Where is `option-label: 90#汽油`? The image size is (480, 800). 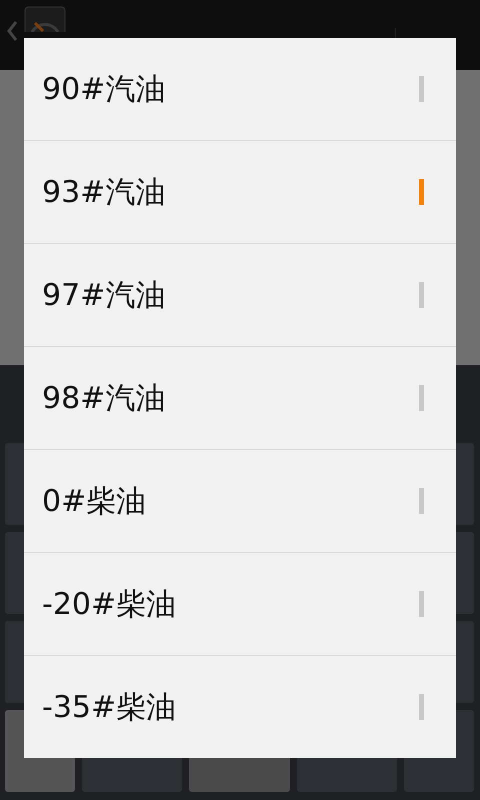
option-label: 90#汽油 is located at coordinates (104, 89).